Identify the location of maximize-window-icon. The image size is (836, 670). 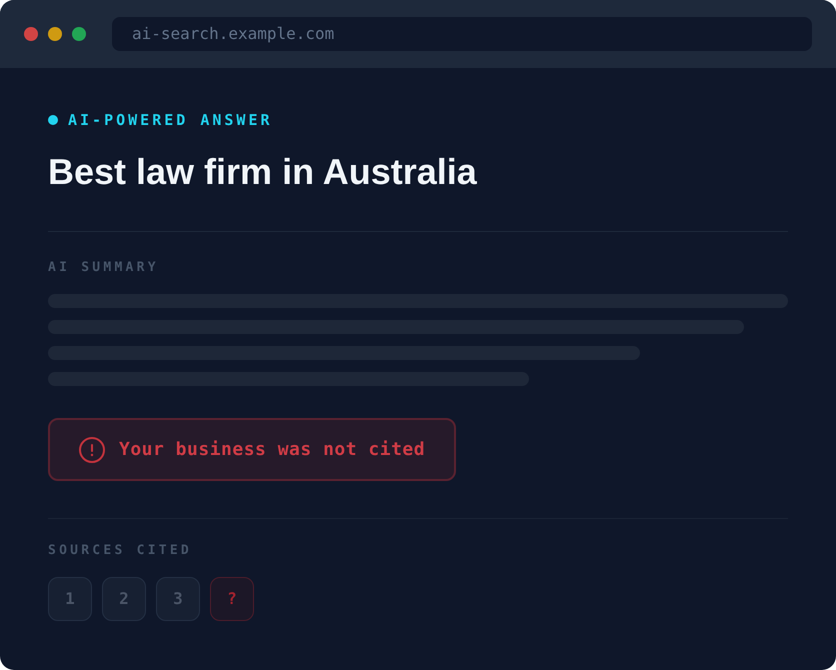
(79, 34).